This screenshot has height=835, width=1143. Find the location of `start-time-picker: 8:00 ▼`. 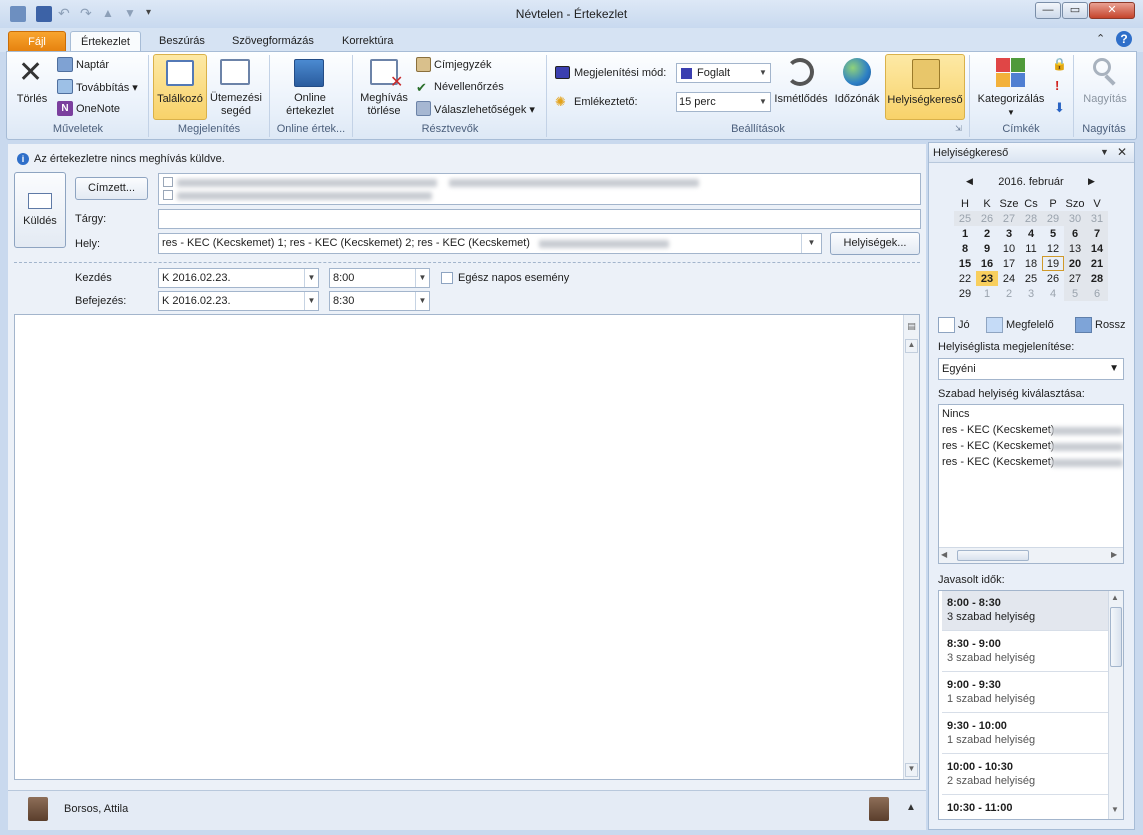

start-time-picker: 8:00 ▼ is located at coordinates (379, 278).